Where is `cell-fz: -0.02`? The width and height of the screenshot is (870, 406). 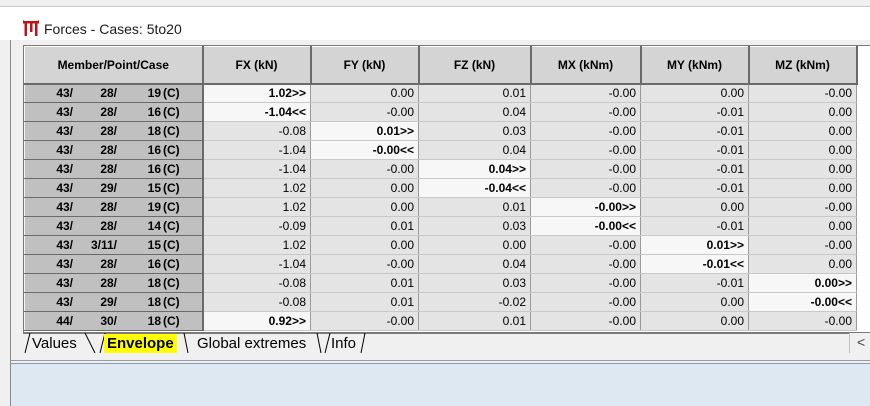 cell-fz: -0.02 is located at coordinates (474, 302).